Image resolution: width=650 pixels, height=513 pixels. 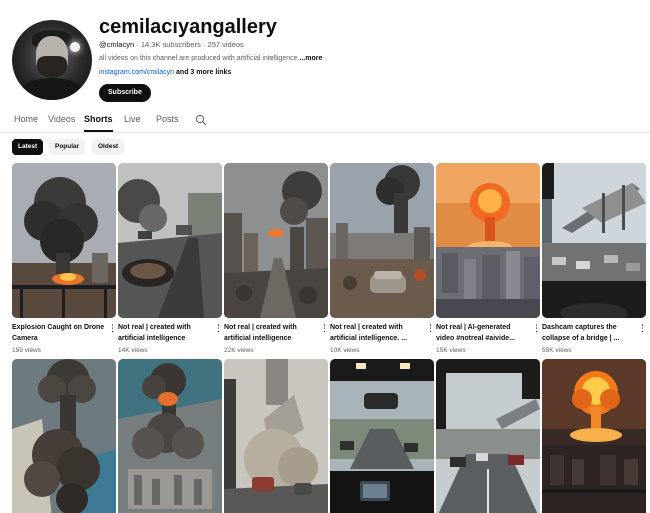 What do you see at coordinates (67, 147) in the screenshot?
I see `chip-popular: Popular` at bounding box center [67, 147].